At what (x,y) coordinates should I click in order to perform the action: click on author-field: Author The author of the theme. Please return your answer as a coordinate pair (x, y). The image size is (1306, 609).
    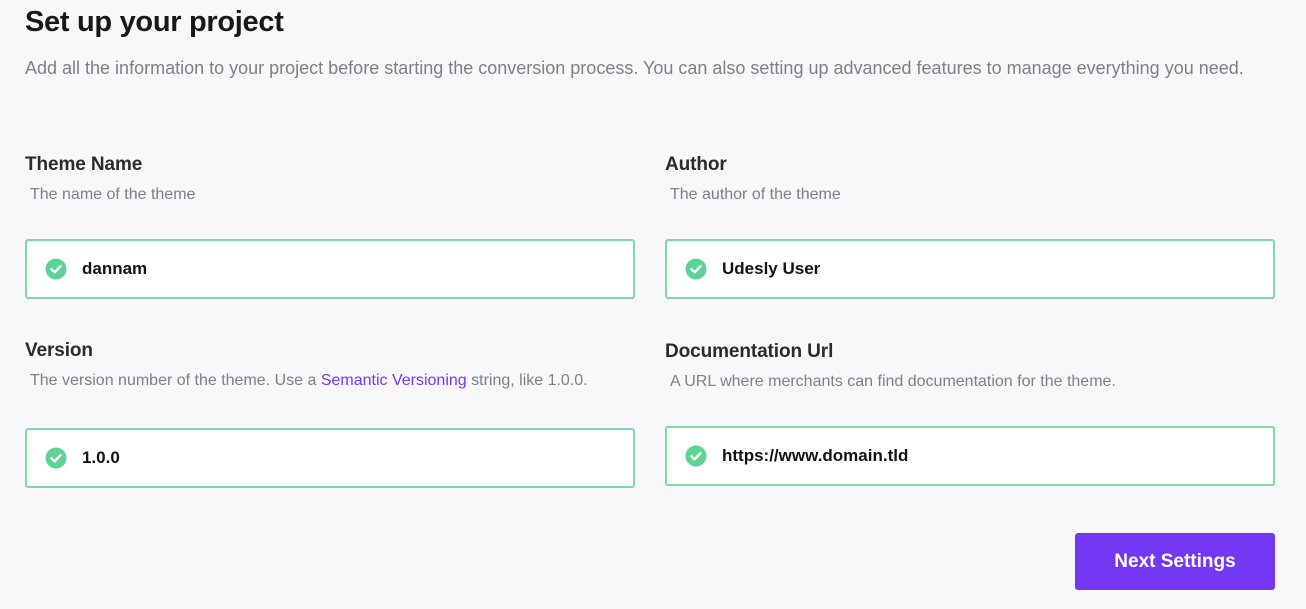
    Looking at the image, I should click on (970, 228).